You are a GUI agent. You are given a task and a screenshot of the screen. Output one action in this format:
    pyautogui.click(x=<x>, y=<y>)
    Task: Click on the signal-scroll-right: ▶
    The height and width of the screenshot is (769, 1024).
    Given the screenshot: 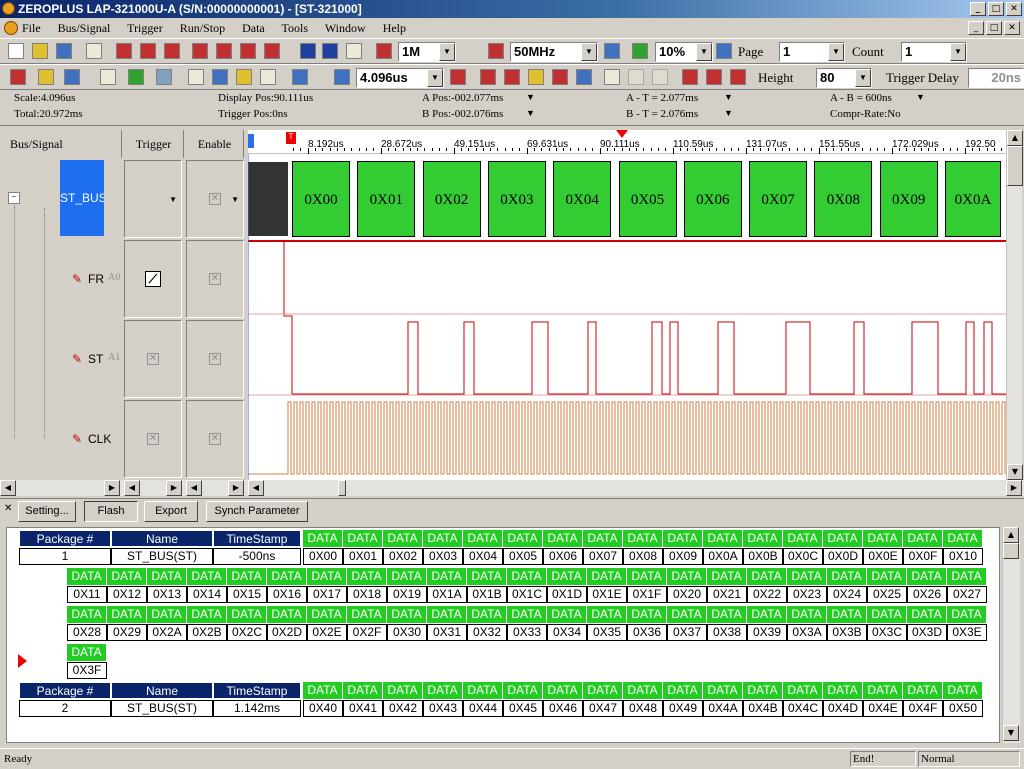 What is the action you would take?
    pyautogui.click(x=112, y=488)
    